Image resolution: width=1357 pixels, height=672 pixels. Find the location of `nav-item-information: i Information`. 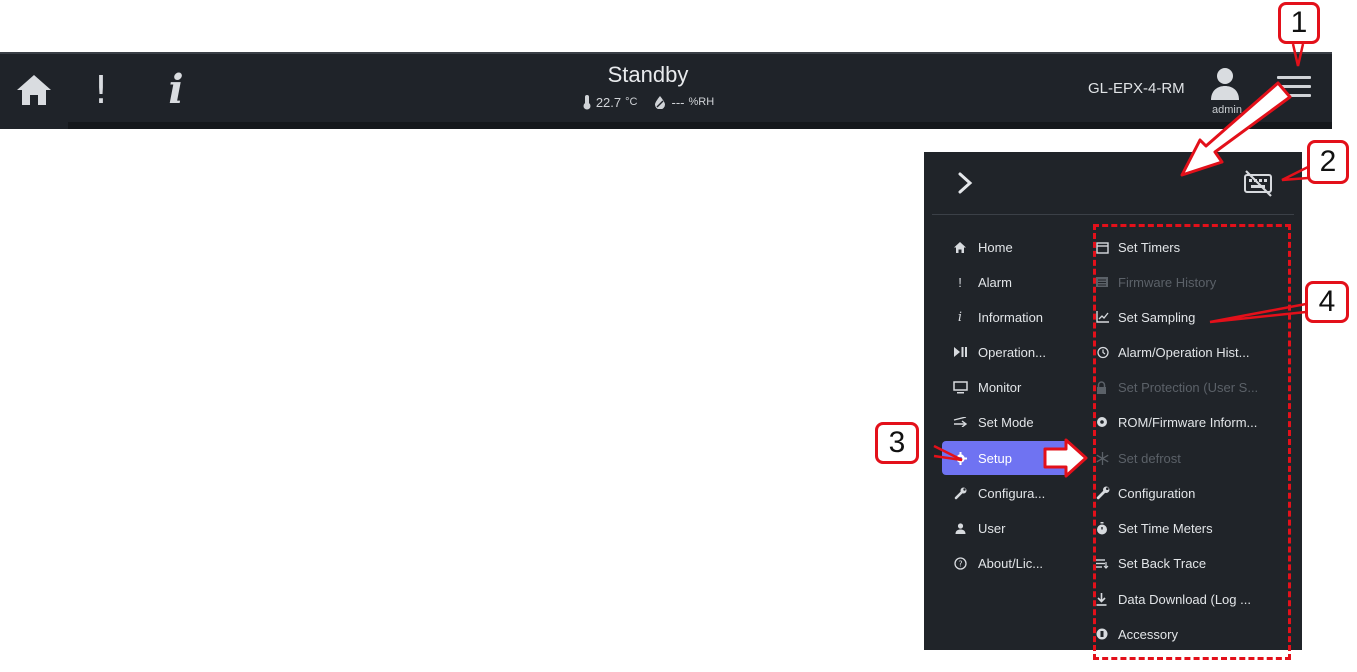

nav-item-information: i Information is located at coordinates (1005, 317).